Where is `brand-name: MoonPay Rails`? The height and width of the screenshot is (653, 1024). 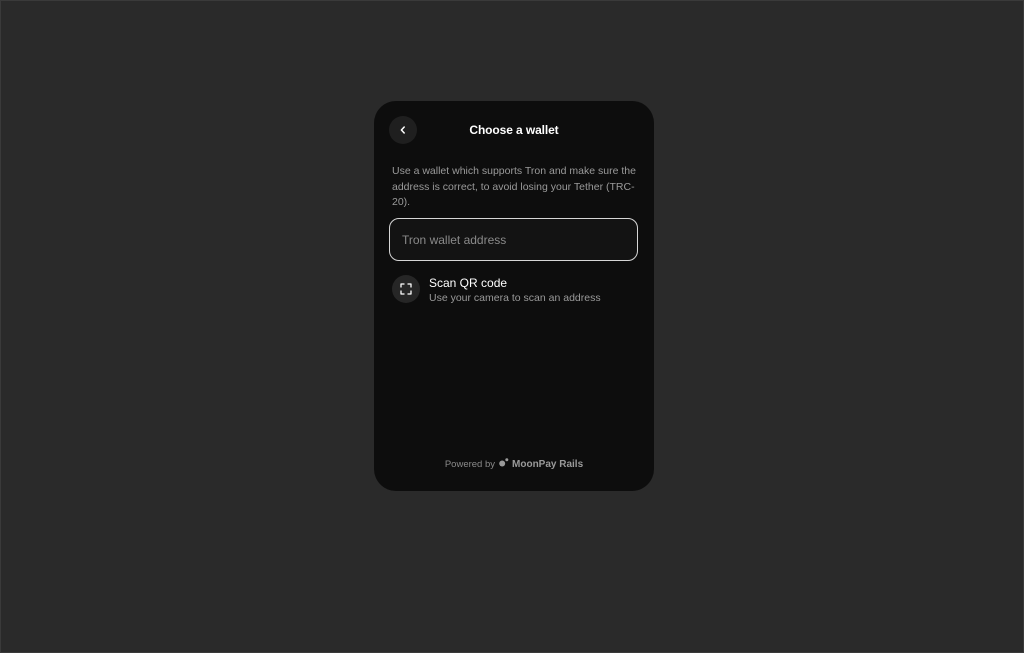
brand-name: MoonPay Rails is located at coordinates (548, 464).